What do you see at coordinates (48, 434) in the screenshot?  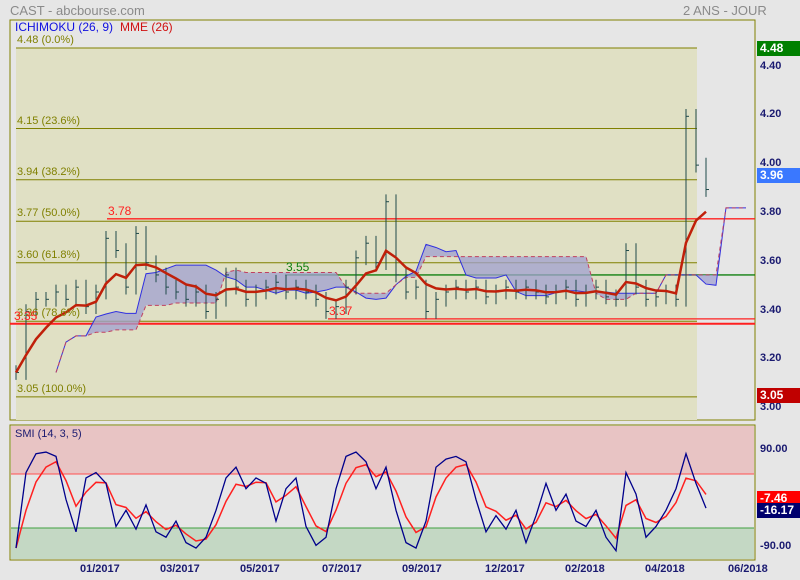 I see `smi-legend: SMI (14, 3, 5)` at bounding box center [48, 434].